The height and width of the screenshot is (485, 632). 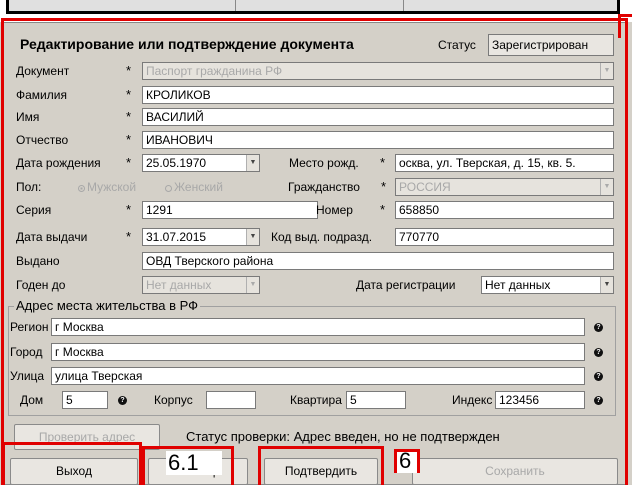 What do you see at coordinates (313, 7) in the screenshot?
I see `previous-window-edge` at bounding box center [313, 7].